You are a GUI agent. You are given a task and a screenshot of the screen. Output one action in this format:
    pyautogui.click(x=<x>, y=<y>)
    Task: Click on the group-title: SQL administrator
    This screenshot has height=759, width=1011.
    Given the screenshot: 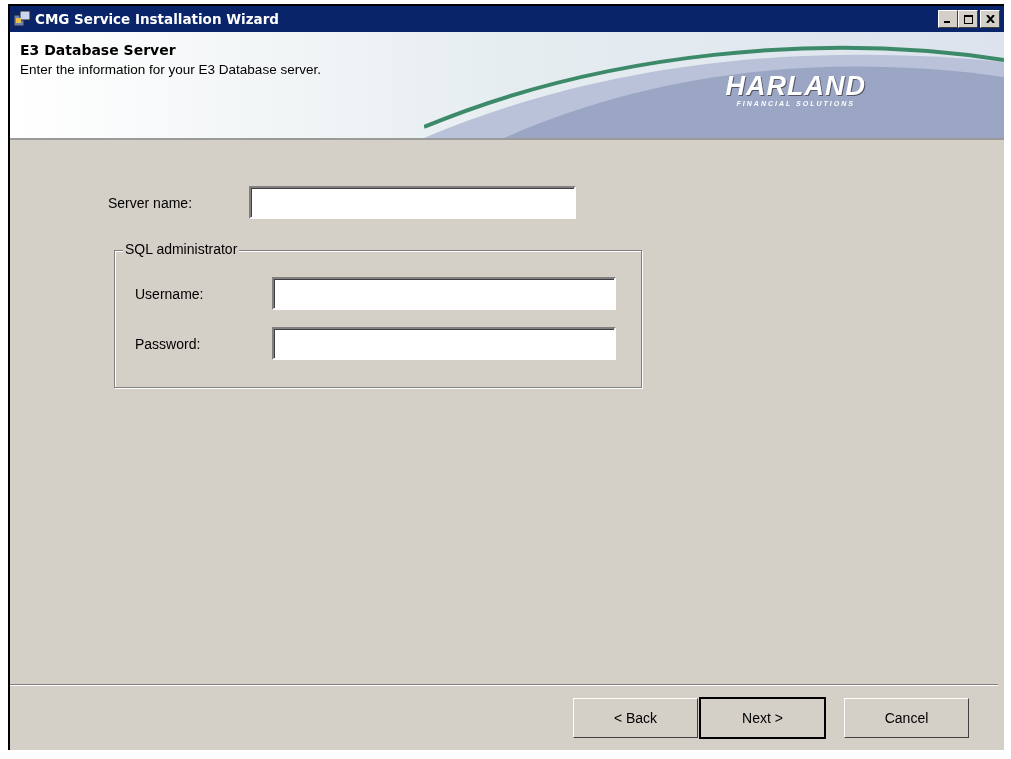 What is the action you would take?
    pyautogui.click(x=181, y=249)
    